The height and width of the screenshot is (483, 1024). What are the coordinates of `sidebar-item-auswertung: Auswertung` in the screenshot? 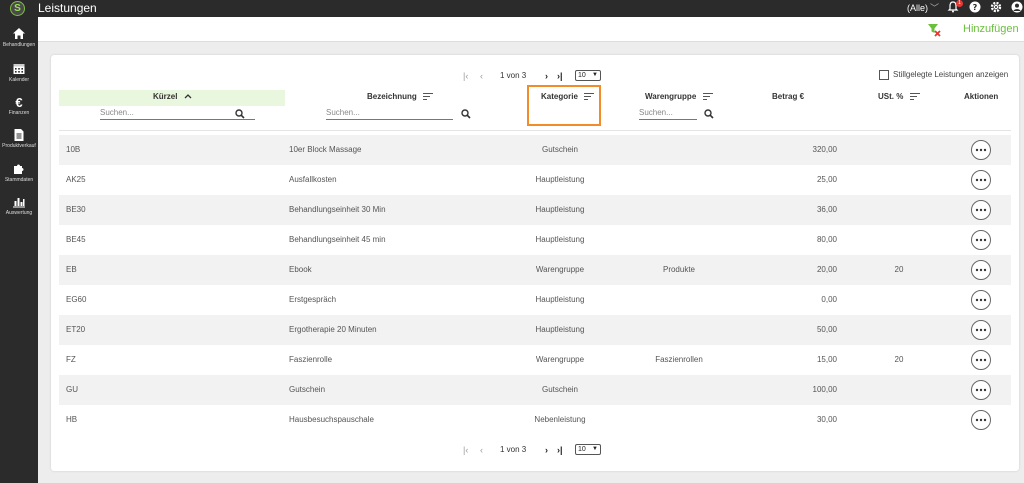 It's located at (19, 212).